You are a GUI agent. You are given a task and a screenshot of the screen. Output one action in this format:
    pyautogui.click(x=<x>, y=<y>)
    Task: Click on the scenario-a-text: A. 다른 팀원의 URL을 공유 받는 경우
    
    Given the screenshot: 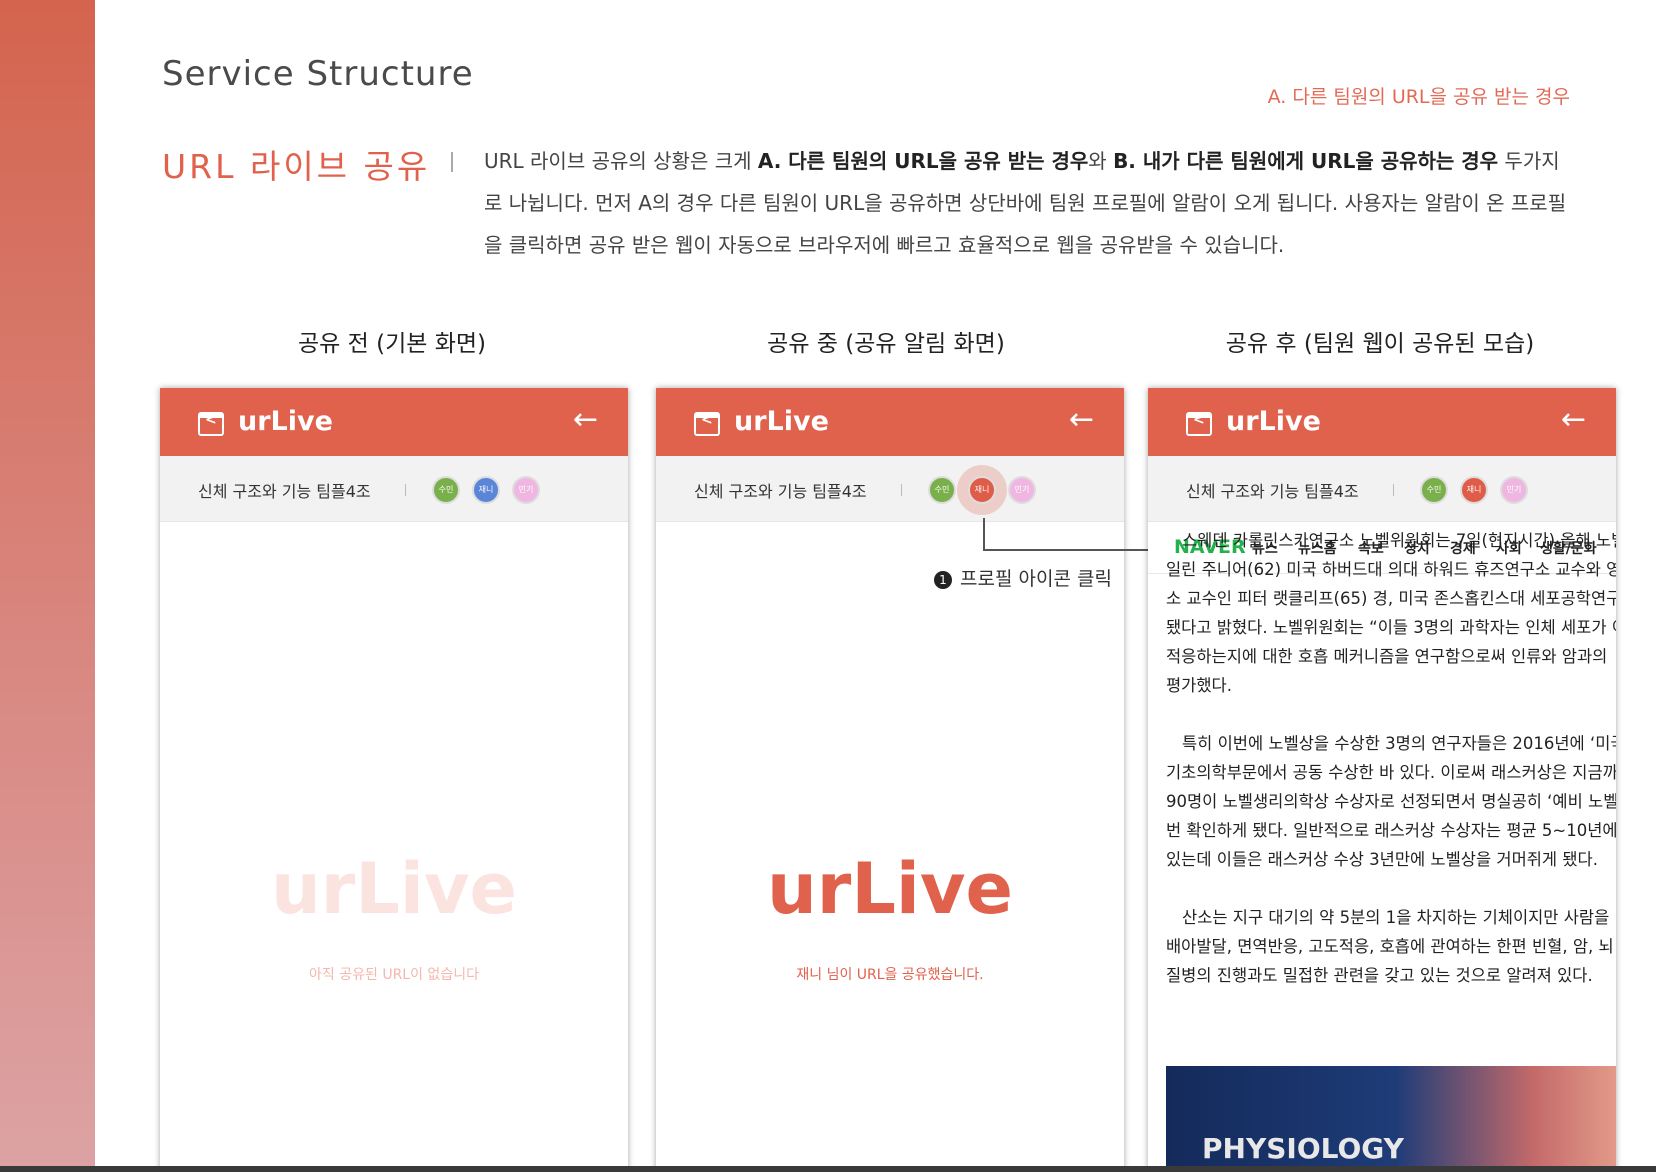 What is the action you would take?
    pyautogui.click(x=923, y=161)
    